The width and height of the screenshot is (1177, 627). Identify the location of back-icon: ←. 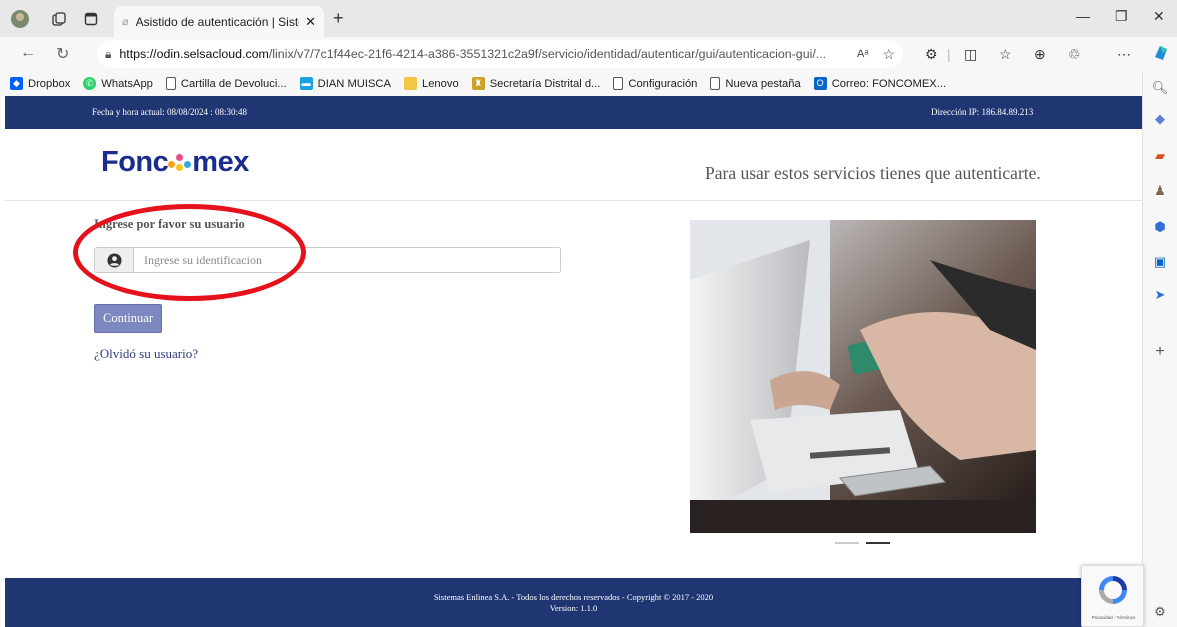
(28, 53).